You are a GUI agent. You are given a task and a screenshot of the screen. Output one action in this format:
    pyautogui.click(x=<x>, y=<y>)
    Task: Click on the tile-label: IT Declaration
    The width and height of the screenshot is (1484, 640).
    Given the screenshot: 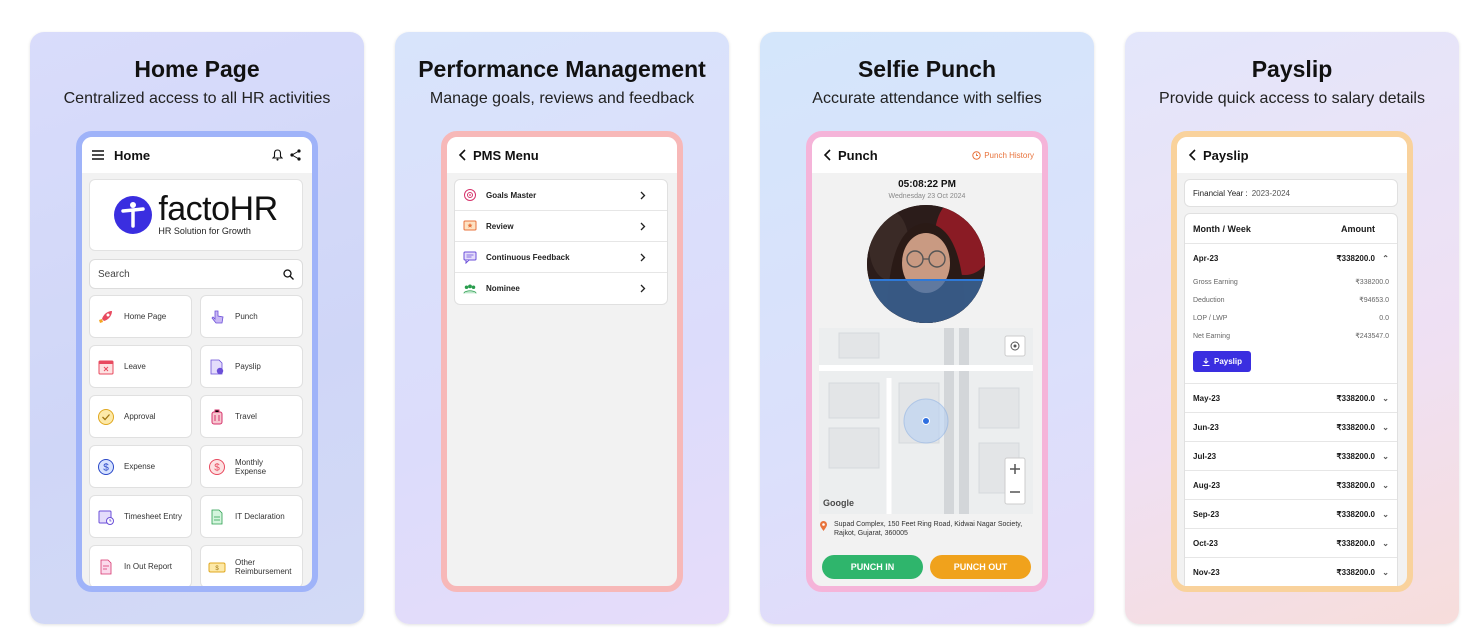 What is the action you would take?
    pyautogui.click(x=260, y=516)
    